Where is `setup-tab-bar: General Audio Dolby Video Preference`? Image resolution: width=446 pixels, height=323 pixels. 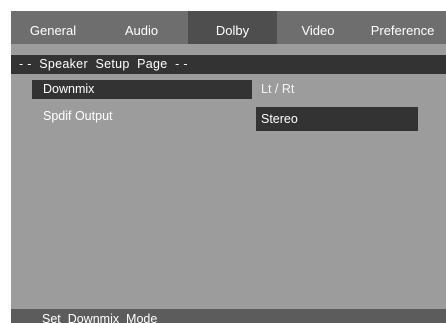
setup-tab-bar: General Audio Dolby Video Preference is located at coordinates (228, 27).